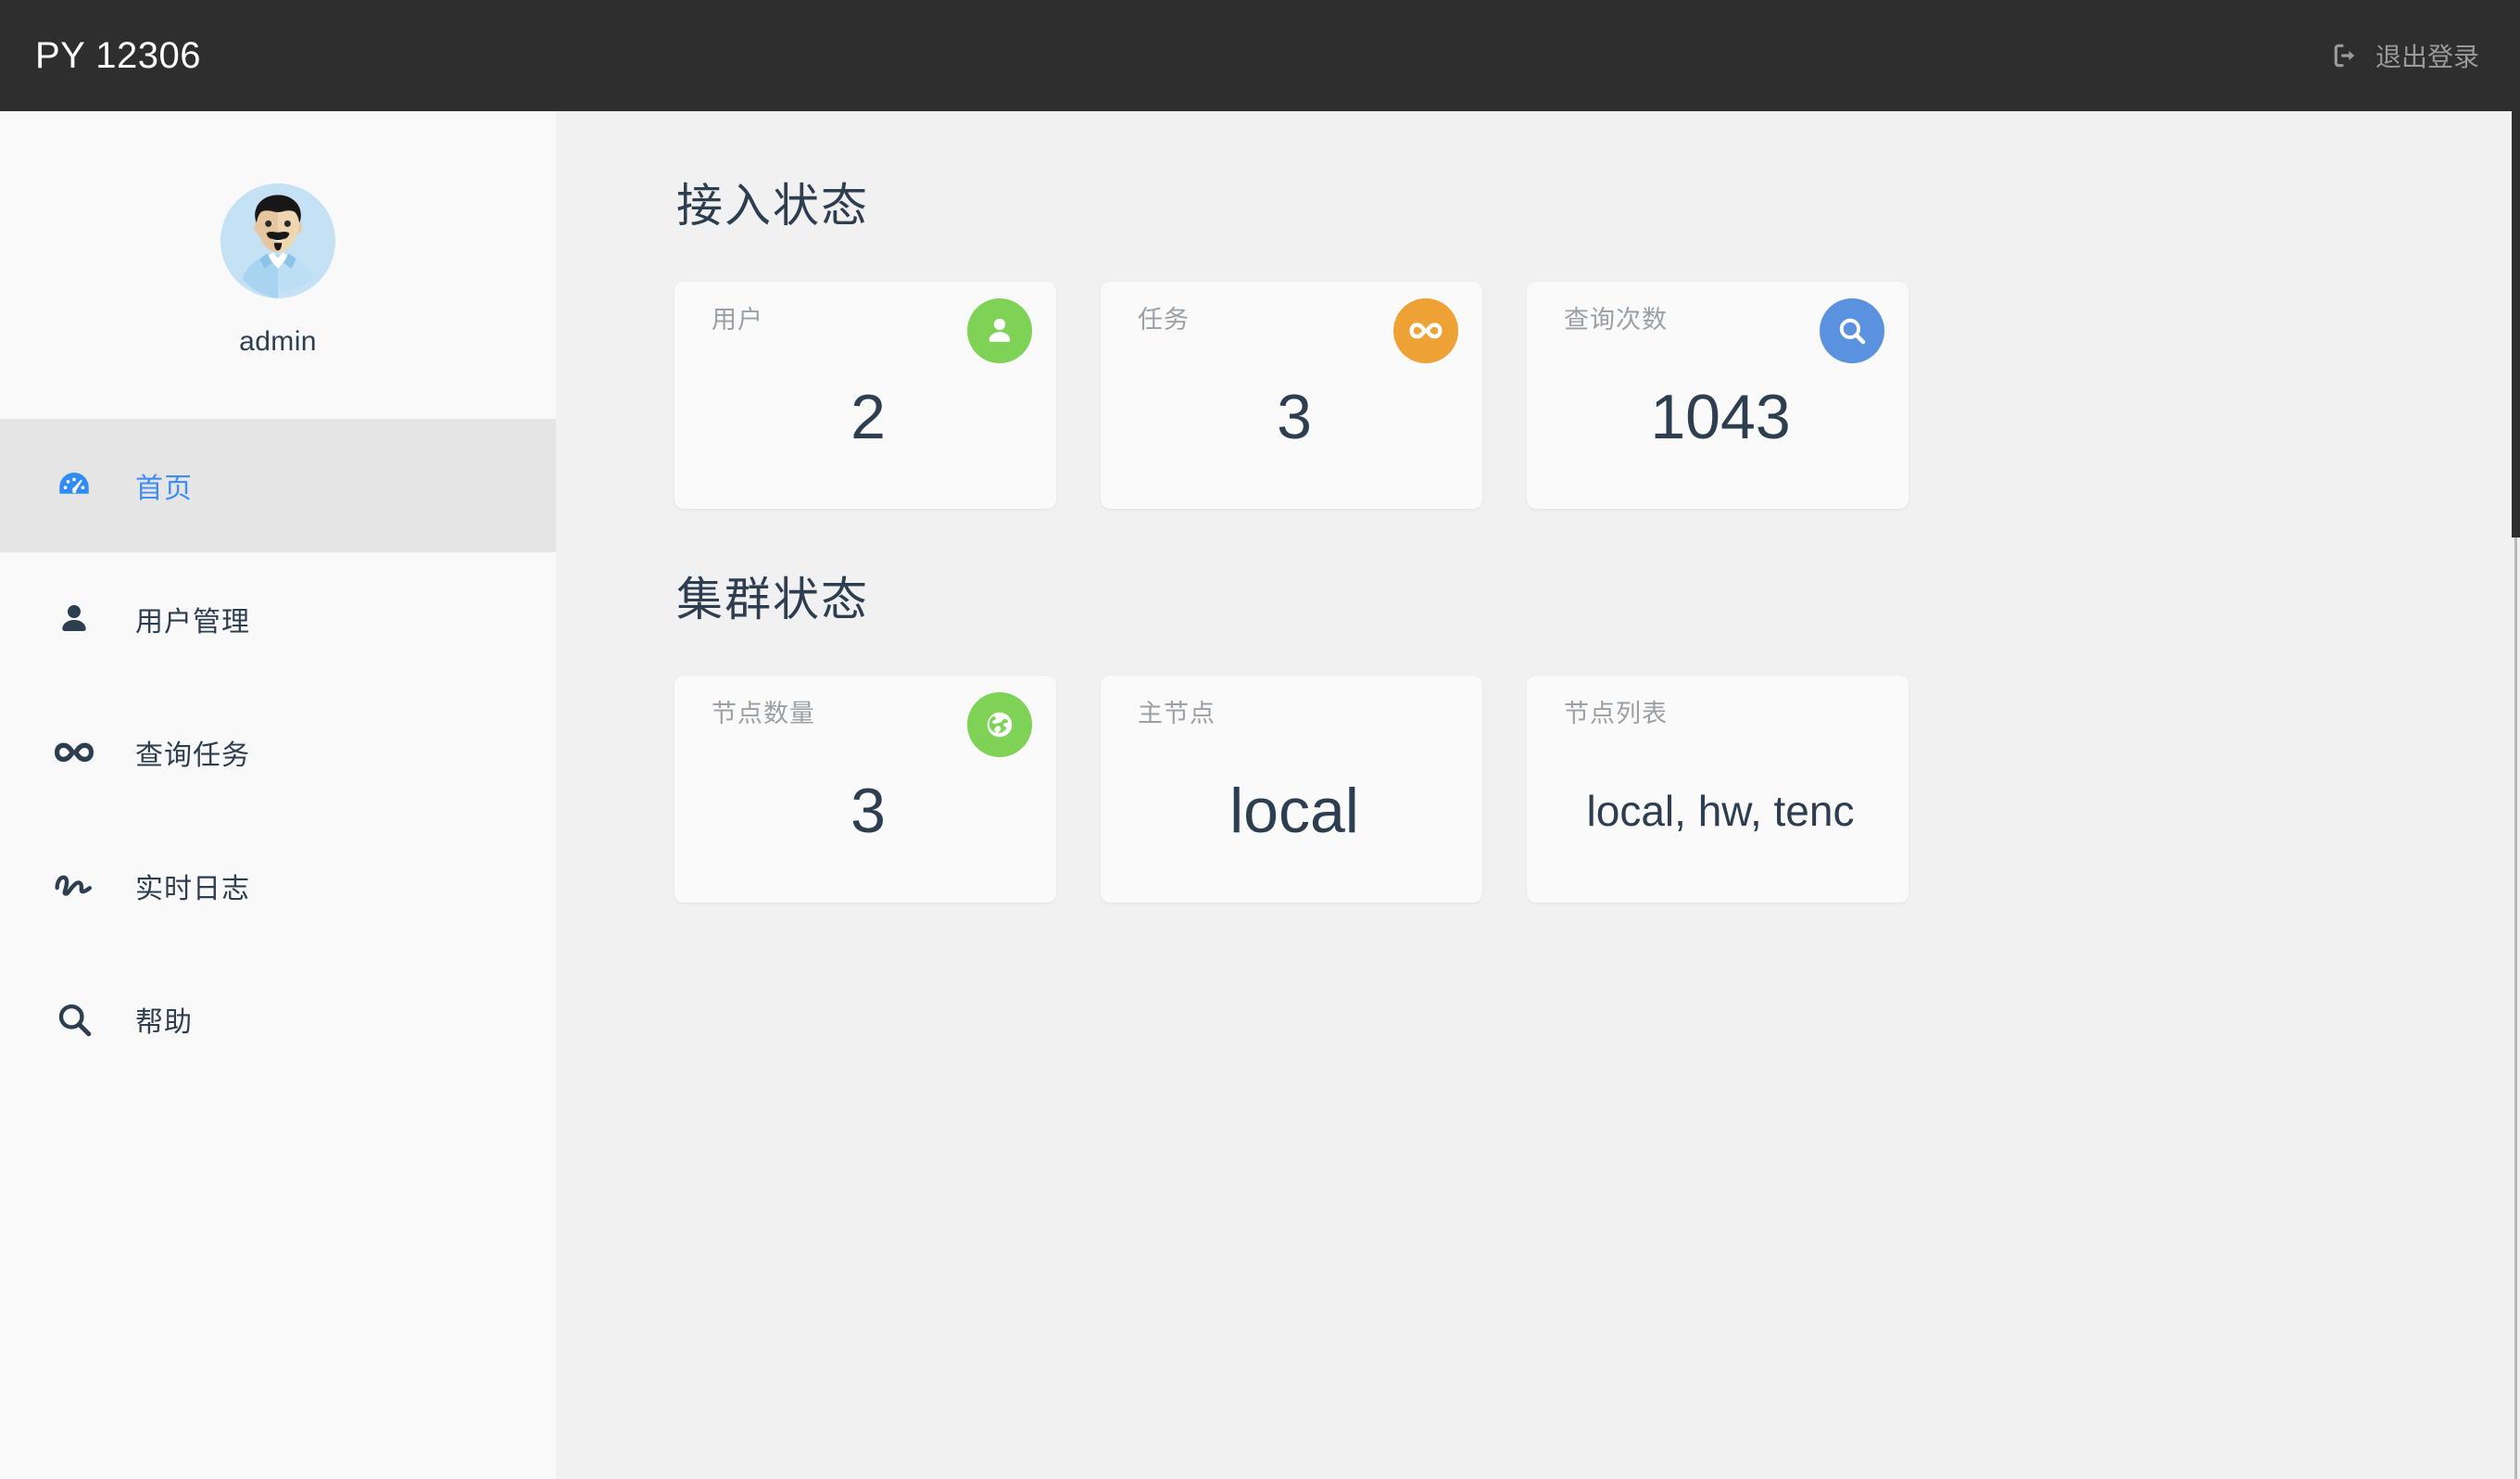  I want to click on sidebar-item-realtime-log: 实时日志, so click(278, 886).